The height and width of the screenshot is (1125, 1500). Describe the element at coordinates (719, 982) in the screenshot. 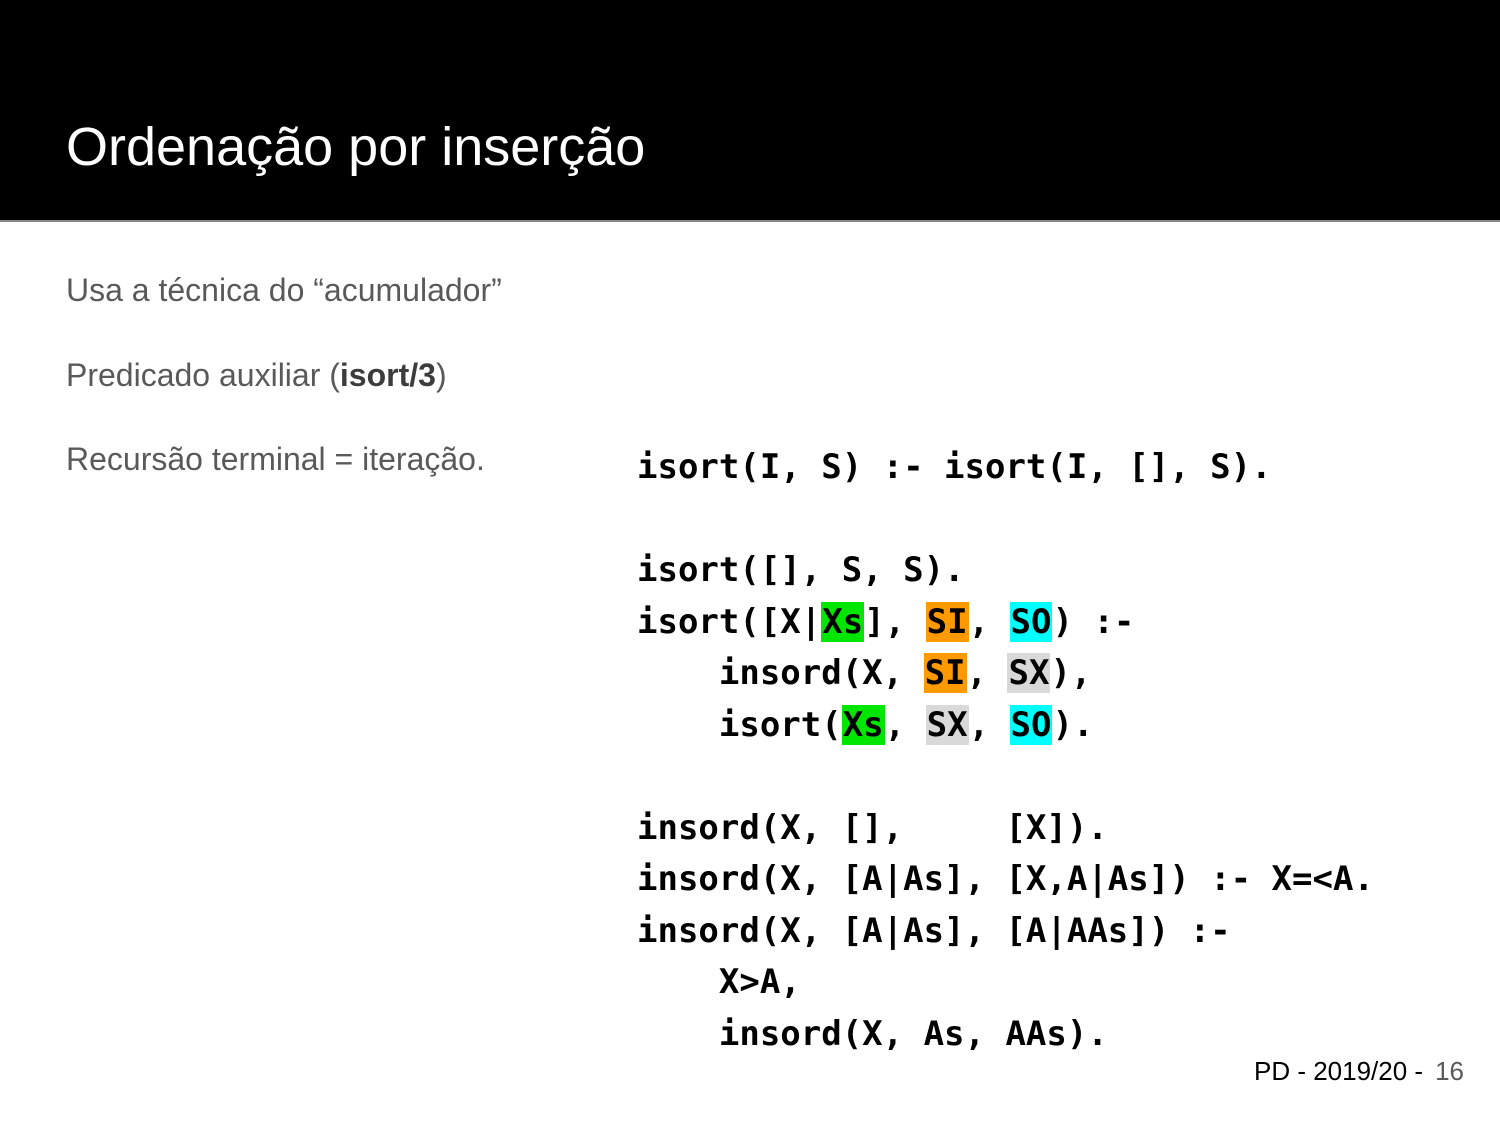

I see `code-text: X>A,` at that location.